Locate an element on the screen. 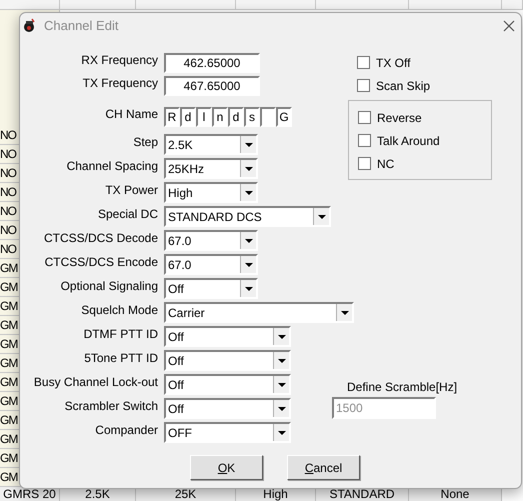 Image resolution: width=523 pixels, height=501 pixels. checkbox-label: Scan Skip is located at coordinates (403, 86).